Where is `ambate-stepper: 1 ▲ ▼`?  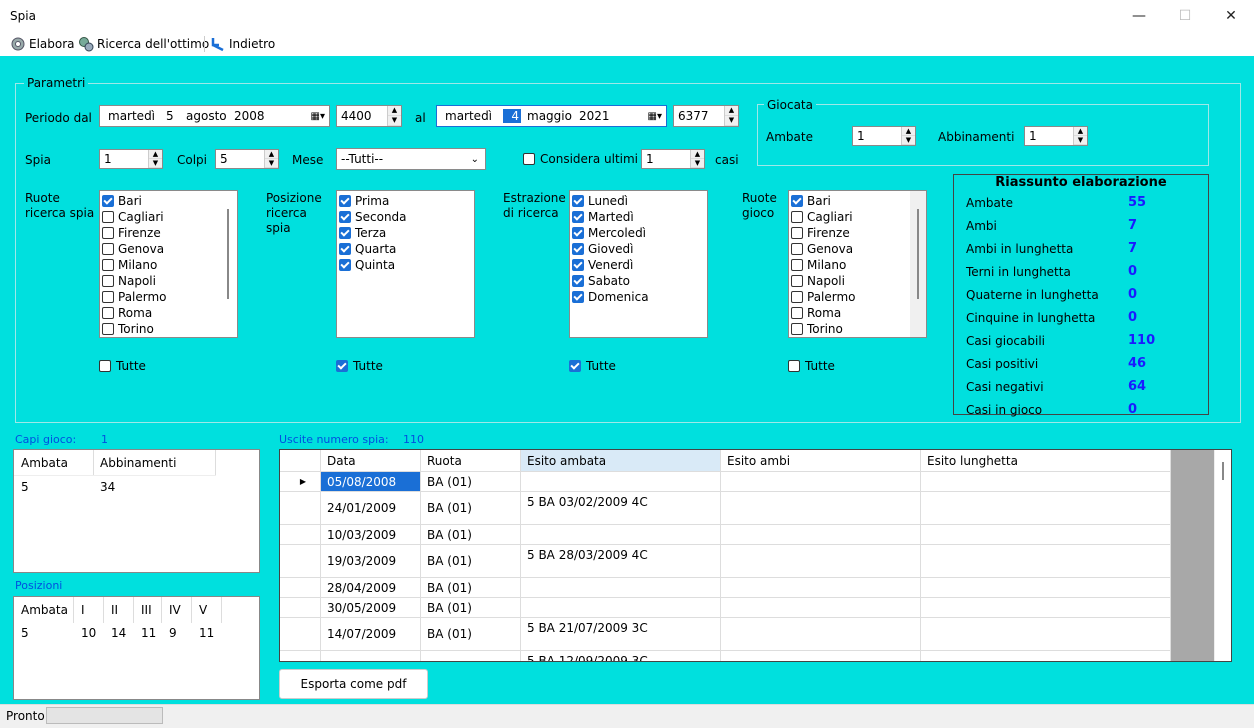
ambate-stepper: 1 ▲ ▼ is located at coordinates (884, 136).